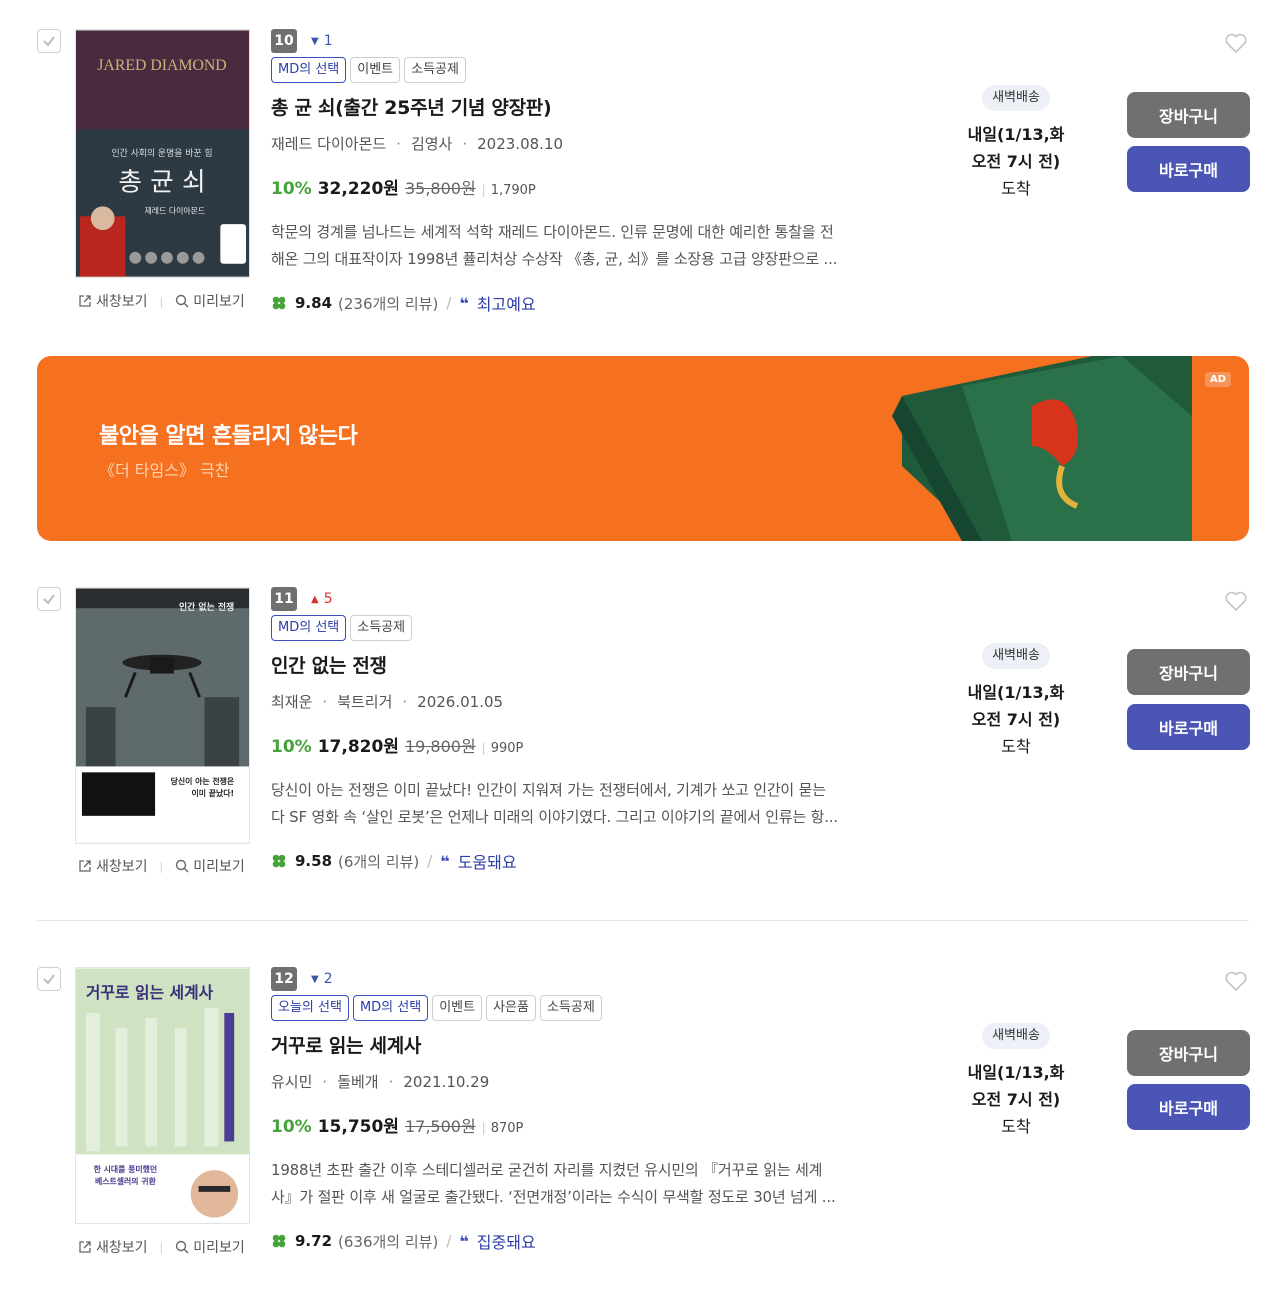  What do you see at coordinates (643, 448) in the screenshot?
I see `ad-banner: 불안을 알면 흔들리지 않는다 《더 타임스》 극찬 AD` at bounding box center [643, 448].